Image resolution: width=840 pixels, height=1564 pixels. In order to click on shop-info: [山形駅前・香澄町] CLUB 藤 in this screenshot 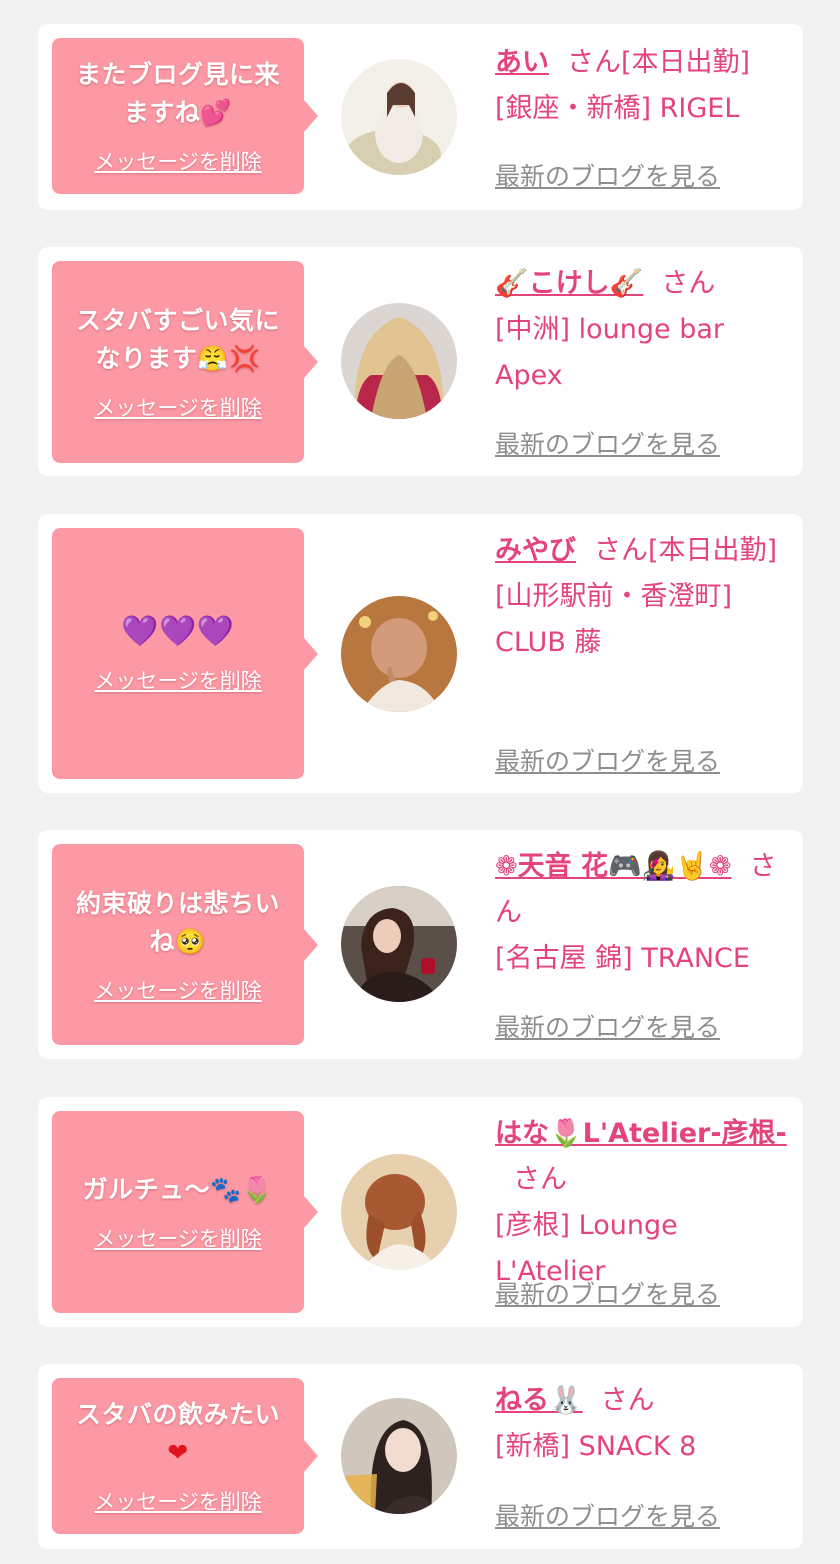, I will do `click(614, 619)`.